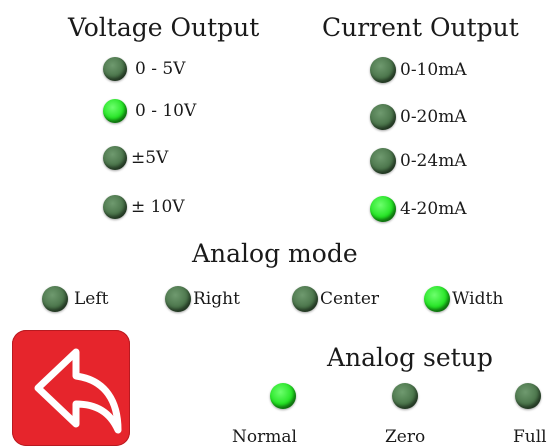 This screenshot has width=554, height=447. I want to click on voltage-option-0-10v: 0 - 10V, so click(149, 111).